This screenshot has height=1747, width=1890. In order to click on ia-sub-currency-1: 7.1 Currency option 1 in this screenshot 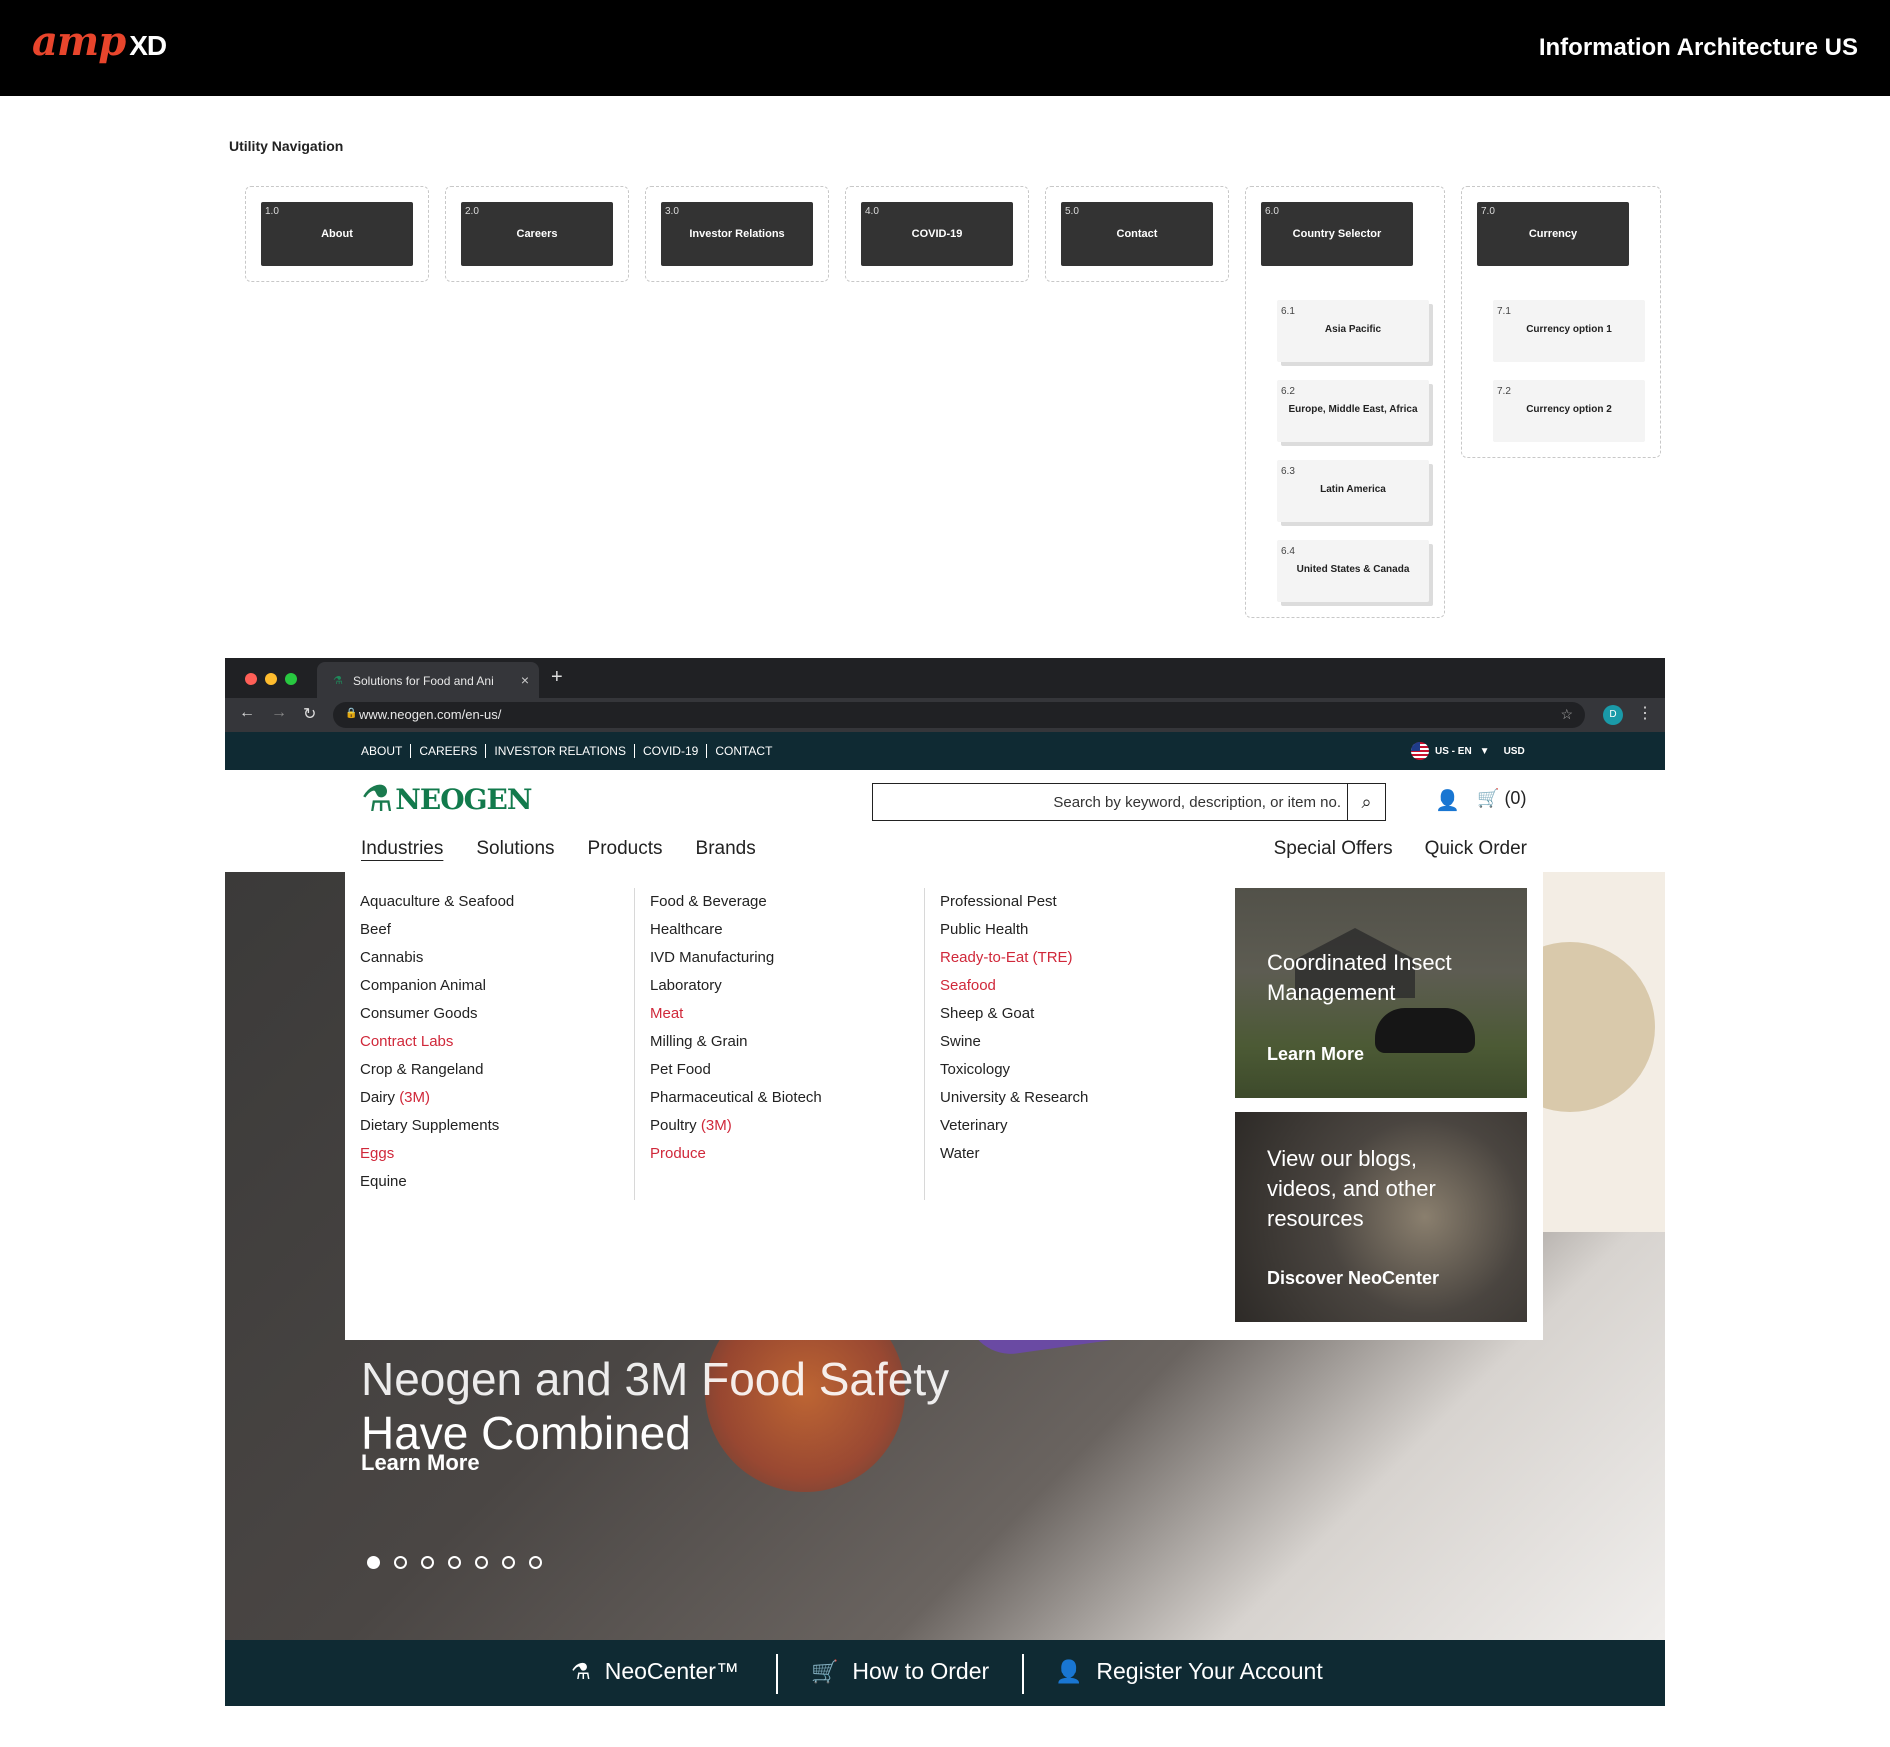, I will do `click(1569, 331)`.